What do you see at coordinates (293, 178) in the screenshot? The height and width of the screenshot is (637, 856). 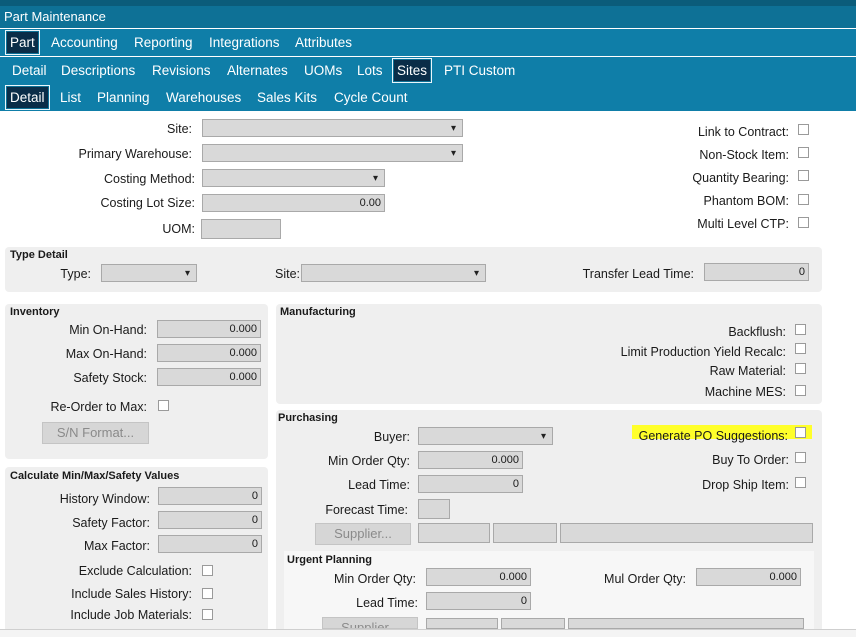 I see `costing-method-dropdown` at bounding box center [293, 178].